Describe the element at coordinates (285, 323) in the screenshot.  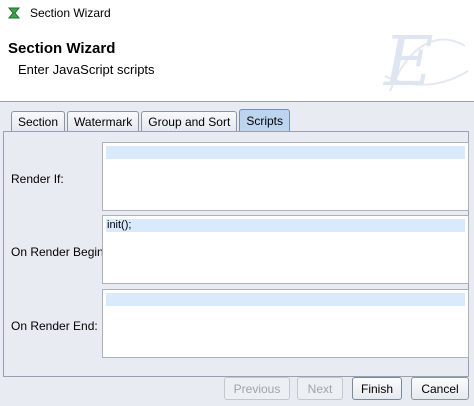
I see `on-render-end-editor` at that location.